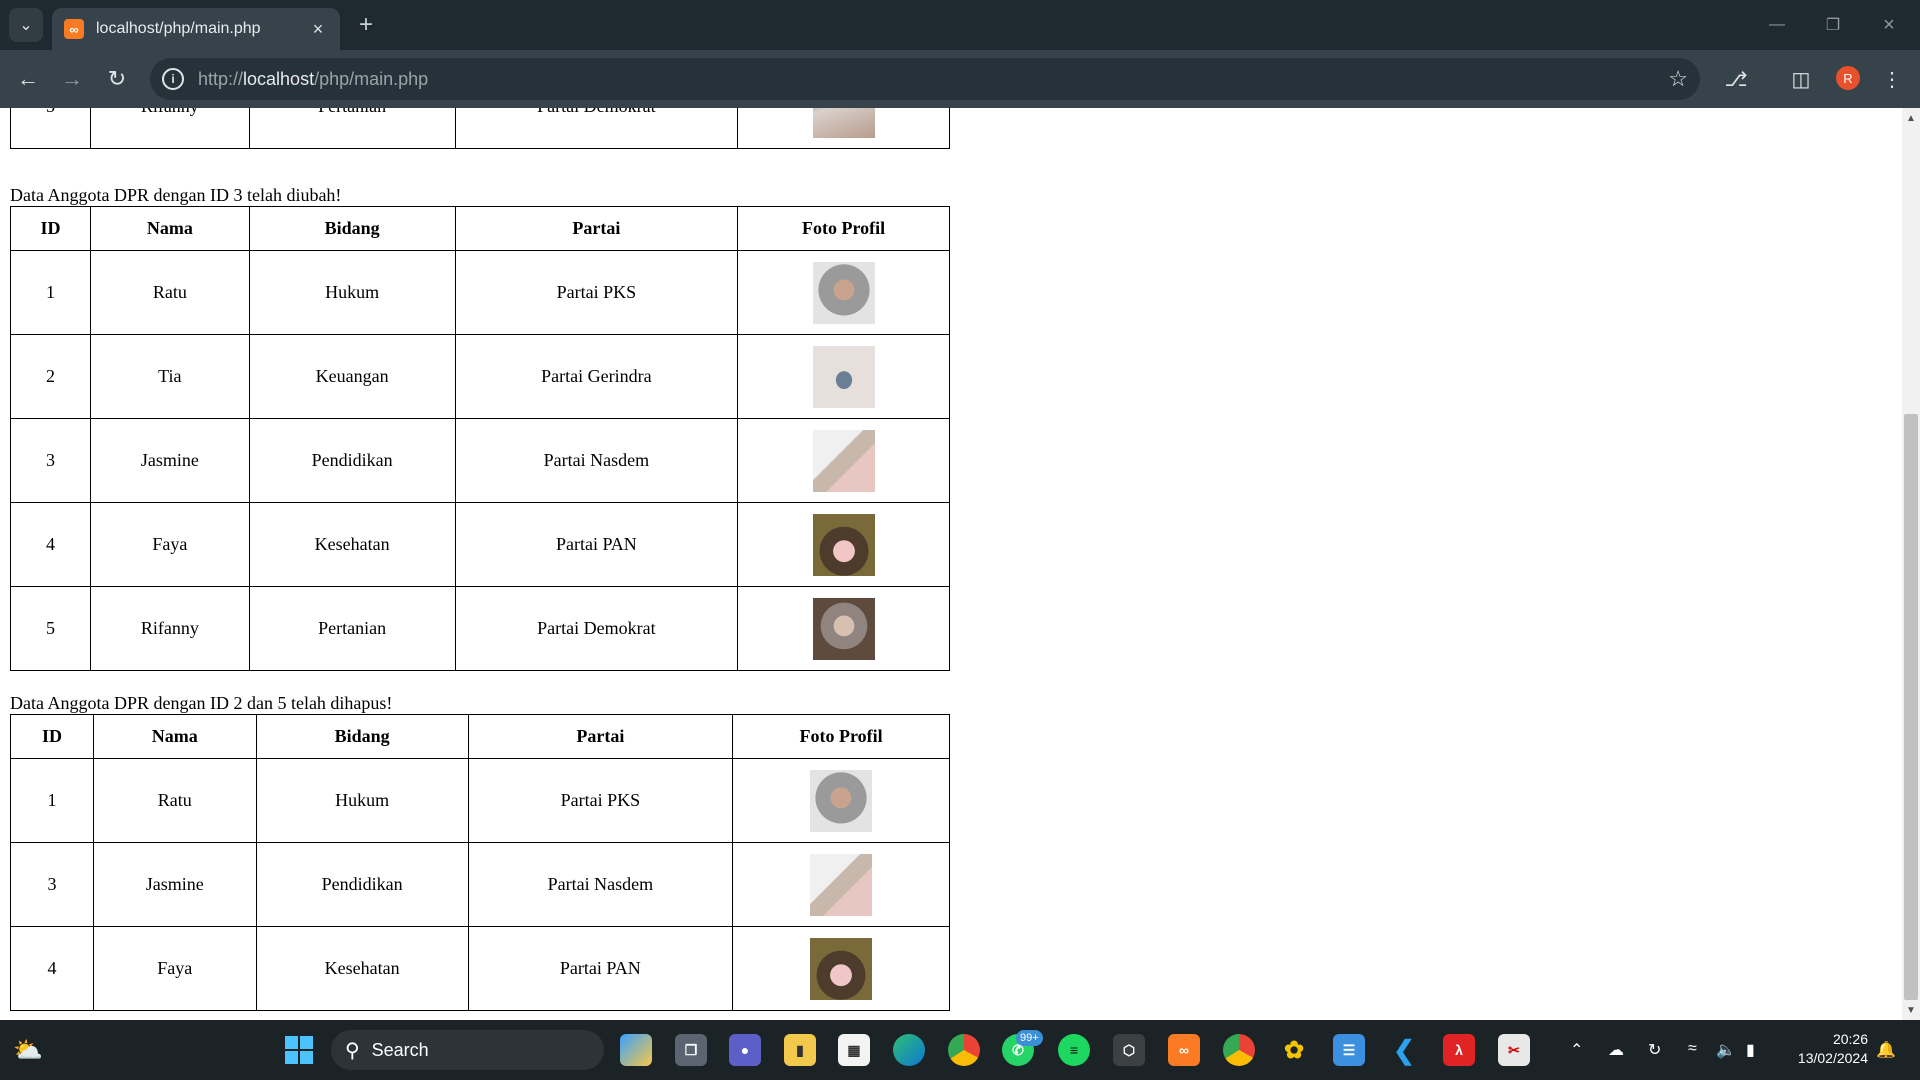 The width and height of the screenshot is (1920, 1080). I want to click on scroll-down-icon: ▼, so click(1911, 1010).